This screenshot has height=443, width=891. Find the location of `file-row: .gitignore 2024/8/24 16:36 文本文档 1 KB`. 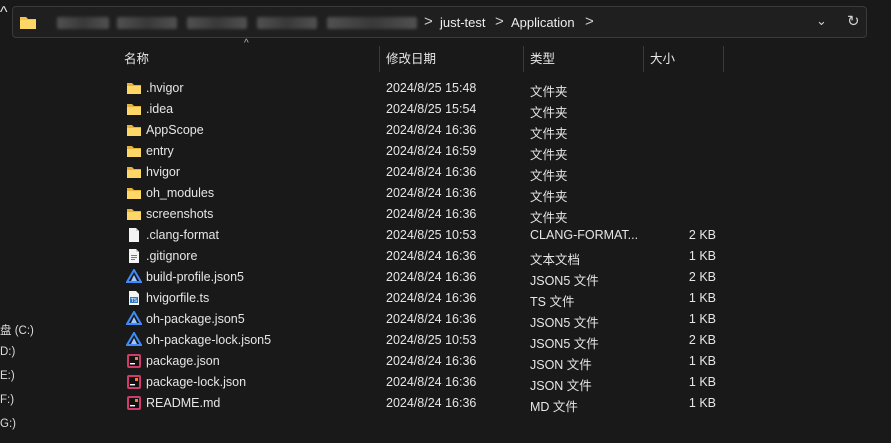

file-row: .gitignore 2024/8/24 16:36 文本文档 1 KB is located at coordinates (420, 256).